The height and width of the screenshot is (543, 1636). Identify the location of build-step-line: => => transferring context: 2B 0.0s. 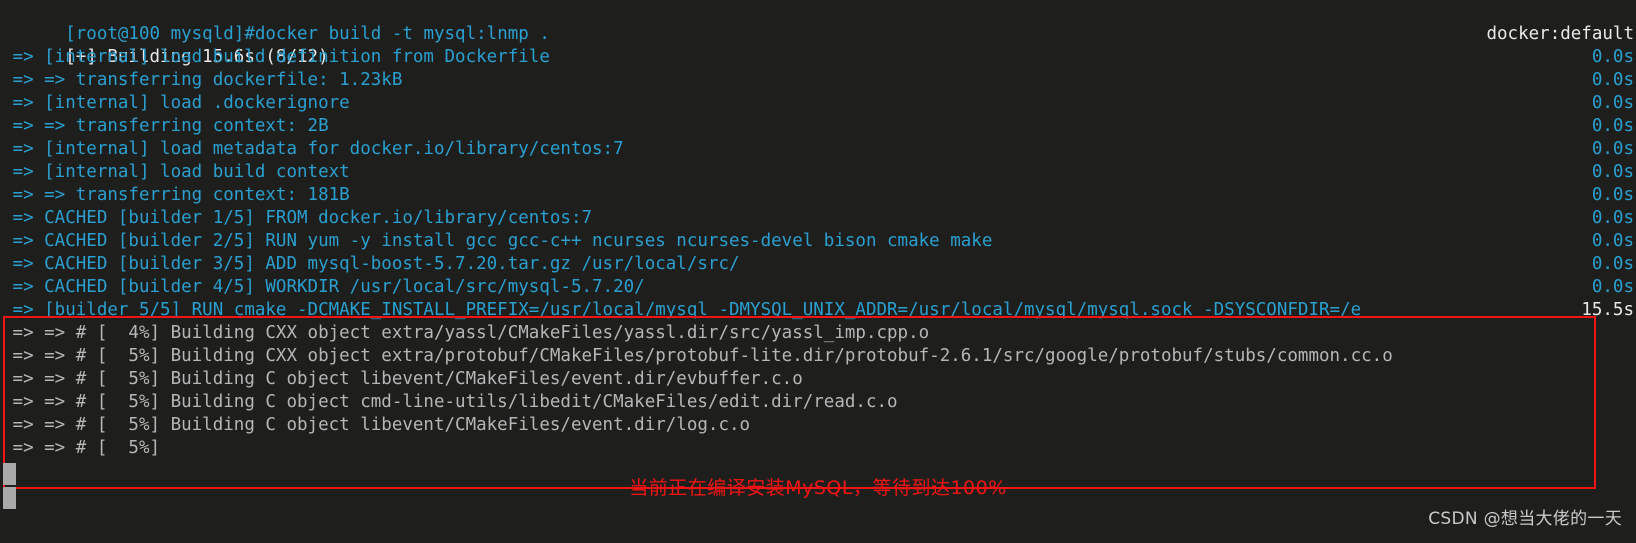
(818, 126).